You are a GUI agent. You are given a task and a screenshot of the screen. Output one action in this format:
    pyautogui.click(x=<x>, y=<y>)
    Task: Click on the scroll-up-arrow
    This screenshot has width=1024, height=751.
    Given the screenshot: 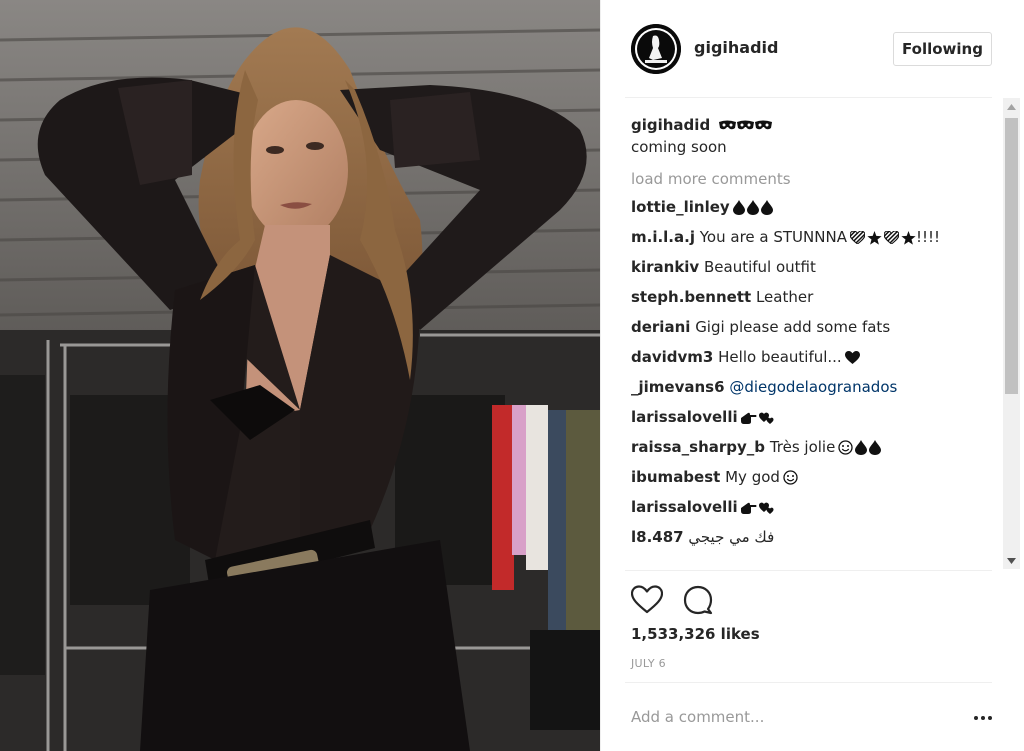 What is the action you would take?
    pyautogui.click(x=1011, y=106)
    